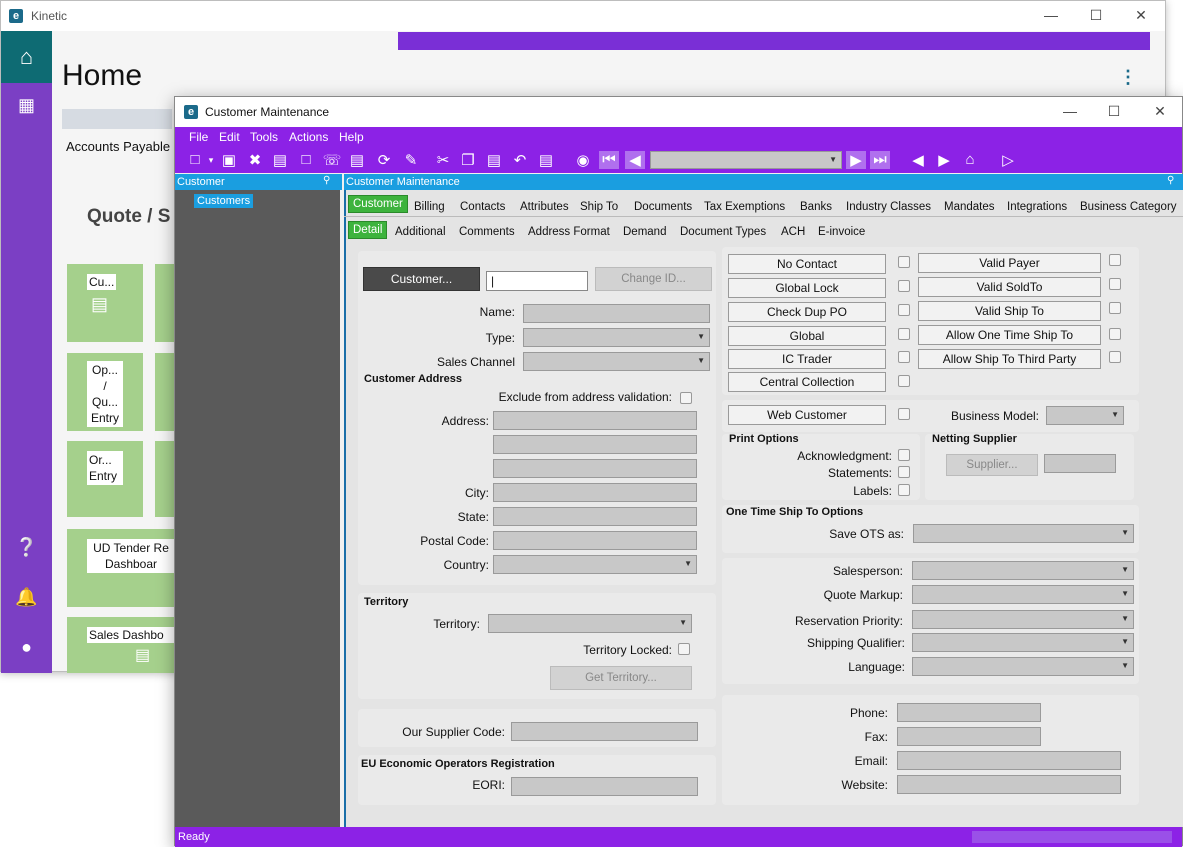 This screenshot has width=1183, height=847. Describe the element at coordinates (904, 310) in the screenshot. I see `check-dup-po-checkbox` at that location.